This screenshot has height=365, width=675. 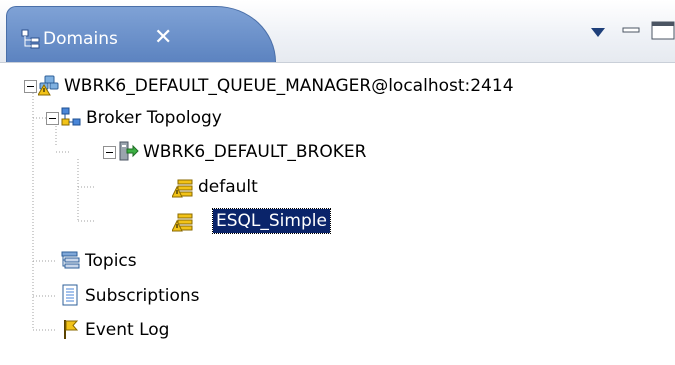 I want to click on topics-icon, so click(x=70, y=260).